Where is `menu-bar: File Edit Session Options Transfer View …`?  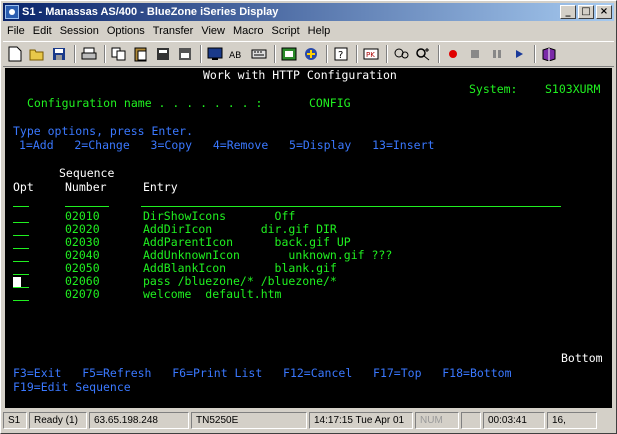
menu-bar: File Edit Session Options Transfer View … is located at coordinates (308, 31).